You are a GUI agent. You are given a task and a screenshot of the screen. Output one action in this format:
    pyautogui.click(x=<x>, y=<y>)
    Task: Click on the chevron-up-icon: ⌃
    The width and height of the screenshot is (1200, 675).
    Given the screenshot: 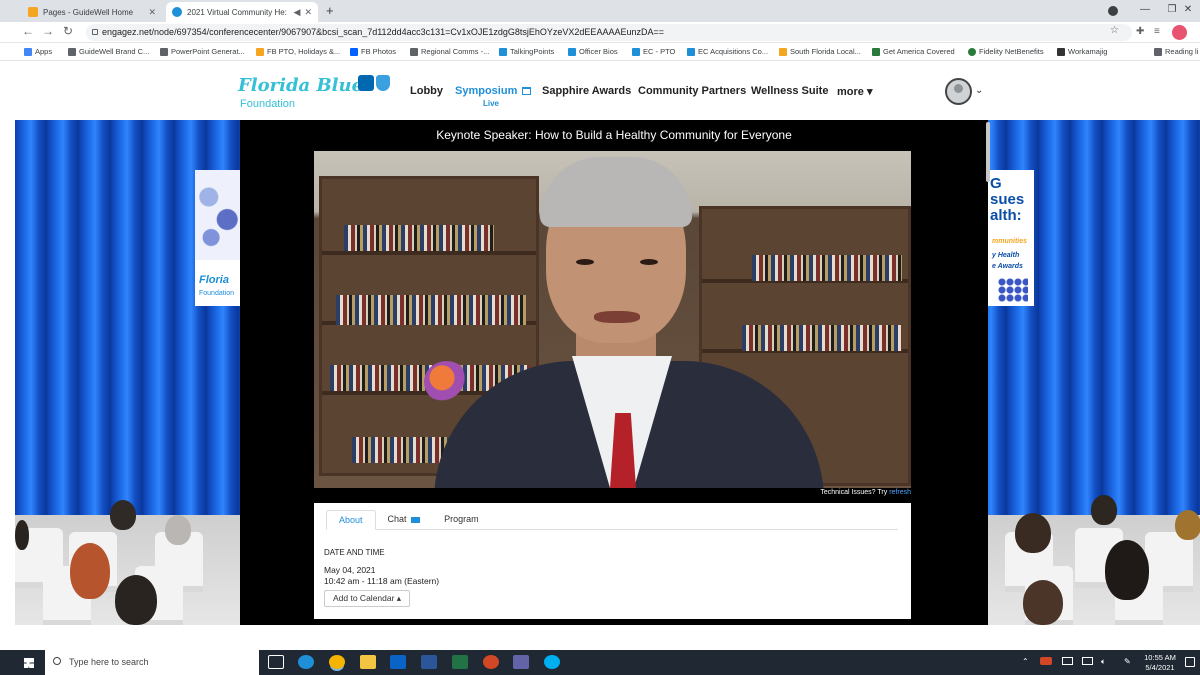 What is the action you would take?
    pyautogui.click(x=1025, y=661)
    